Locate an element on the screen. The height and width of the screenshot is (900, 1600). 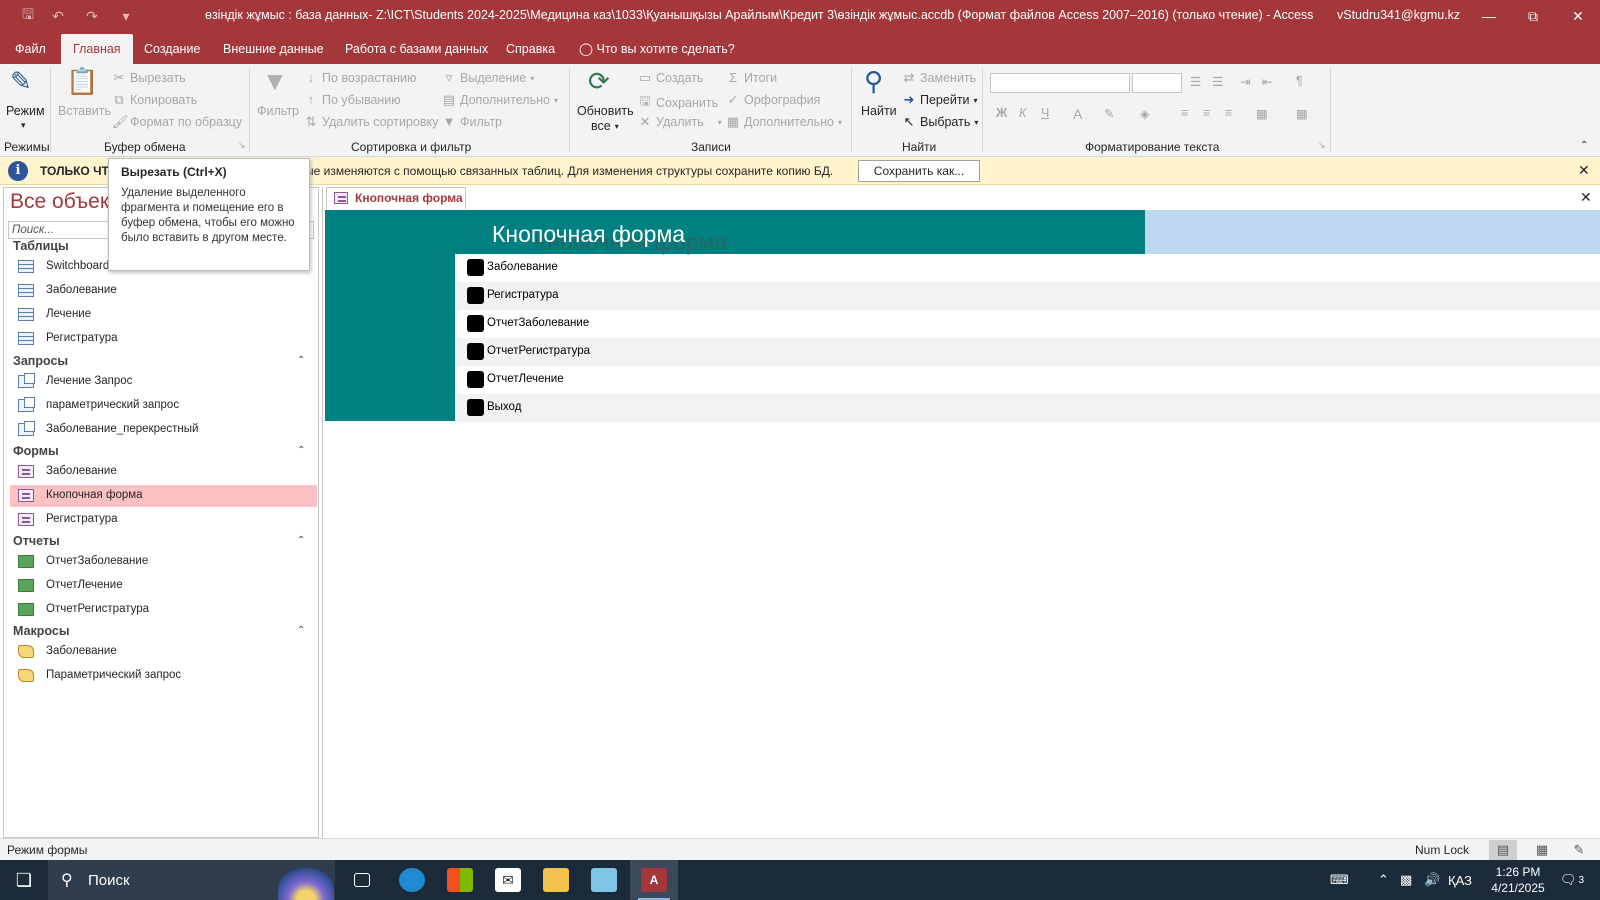
show-hidden-icons-icon: ⌃ is located at coordinates (1383, 880).